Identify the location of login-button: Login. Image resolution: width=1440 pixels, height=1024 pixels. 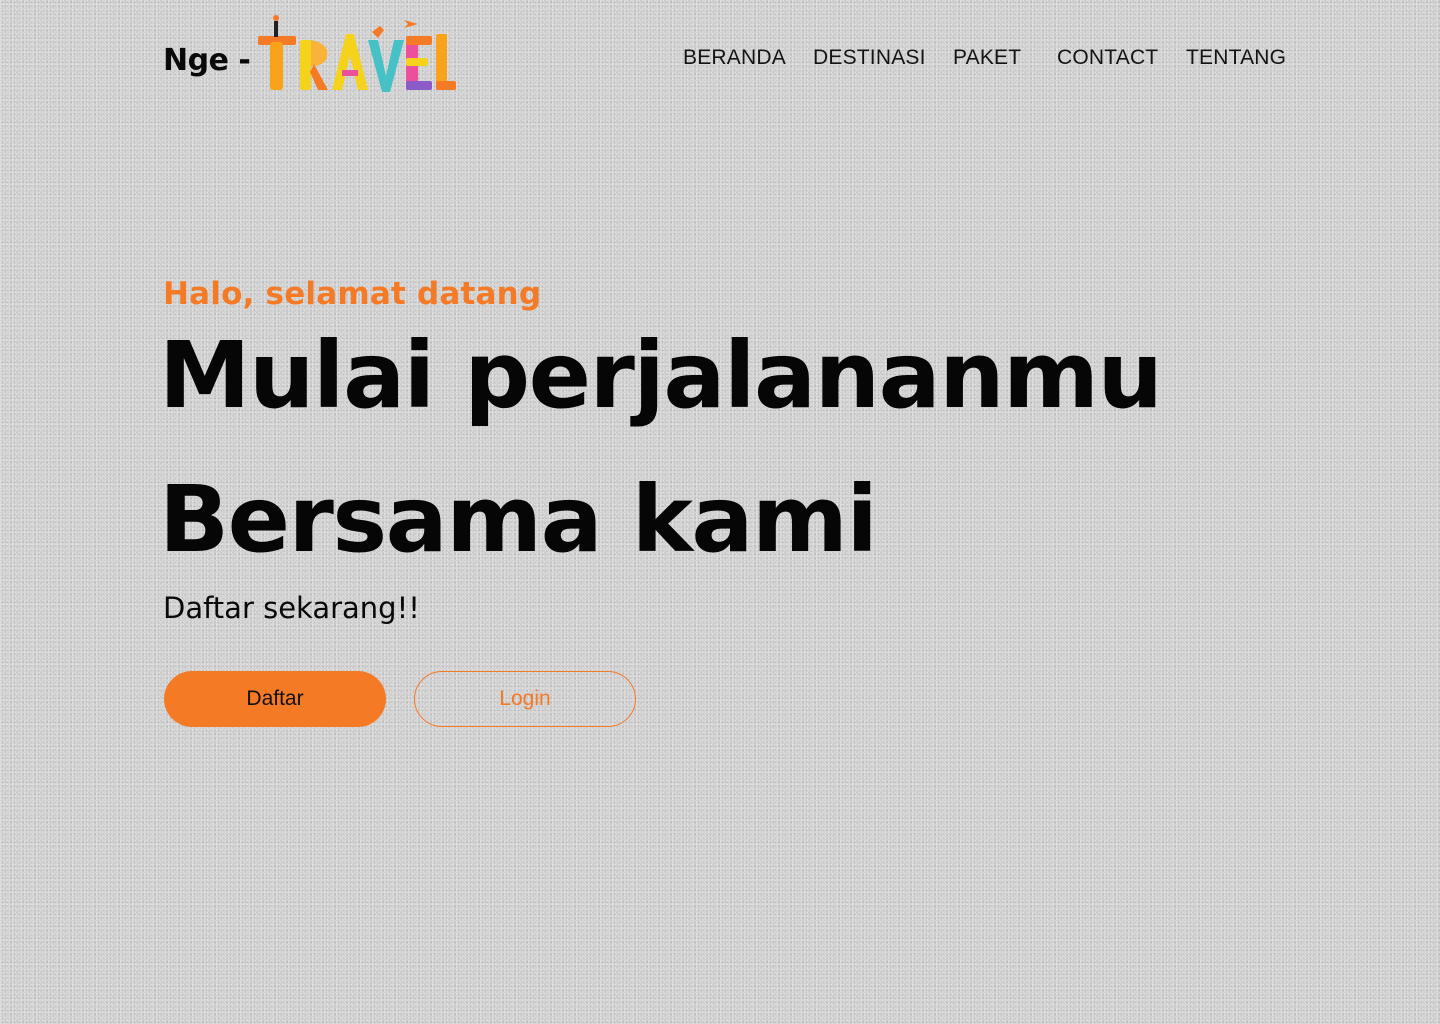
(525, 699).